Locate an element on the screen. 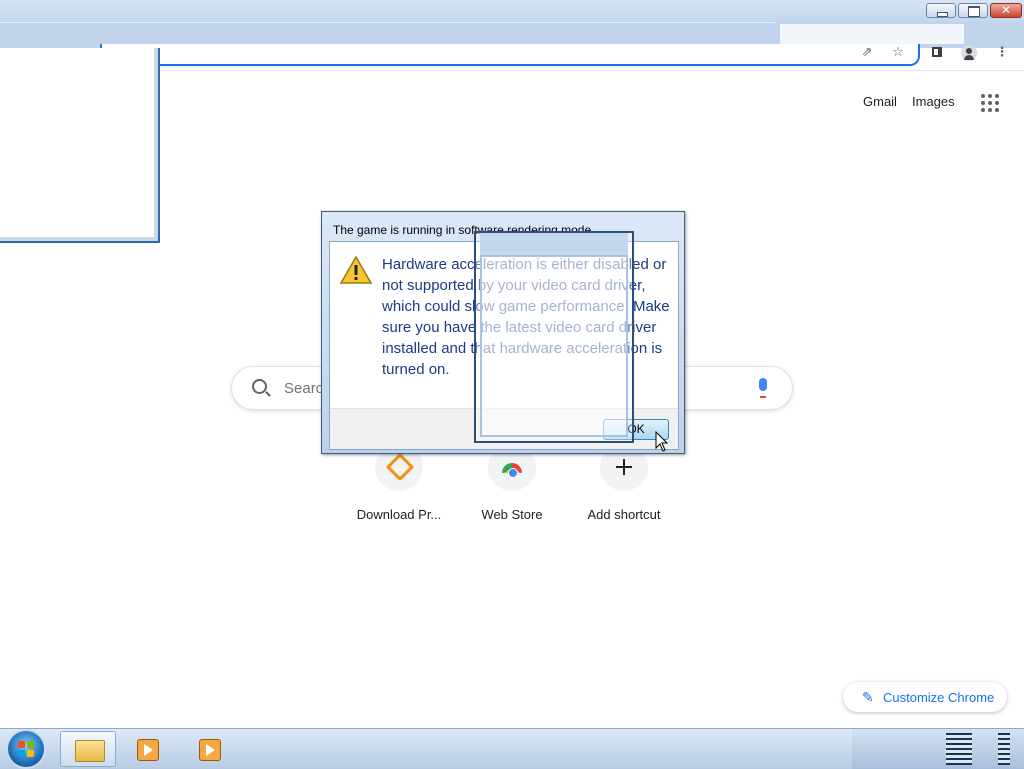  ghost-dialog-titlebar is located at coordinates (554, 244).